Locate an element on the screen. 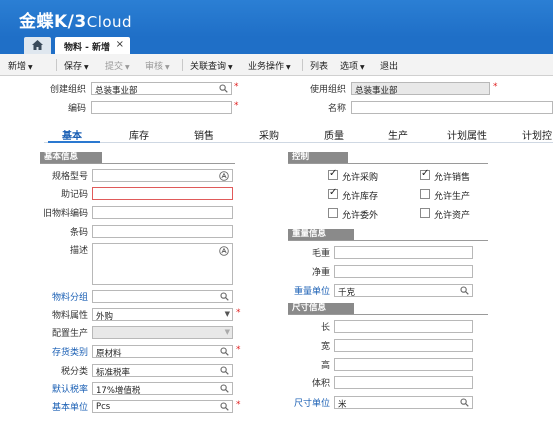  height-field is located at coordinates (403, 364).